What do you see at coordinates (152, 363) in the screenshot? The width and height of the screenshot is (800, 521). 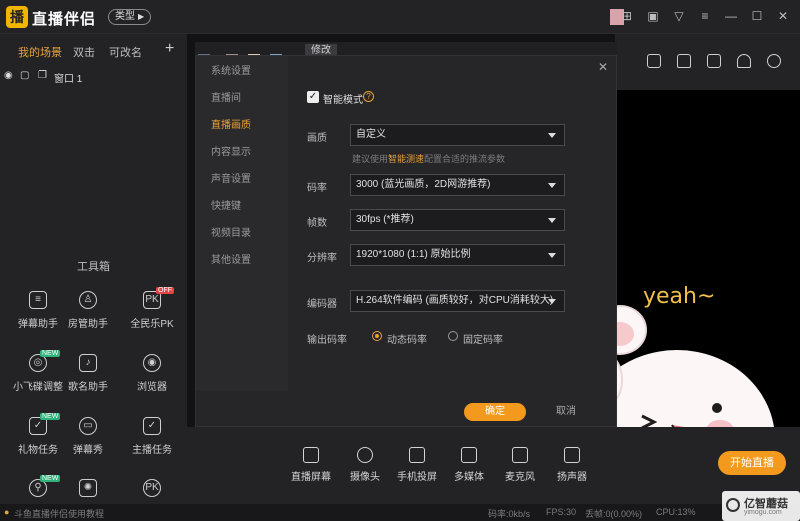 I see `browser-icon: ◉` at bounding box center [152, 363].